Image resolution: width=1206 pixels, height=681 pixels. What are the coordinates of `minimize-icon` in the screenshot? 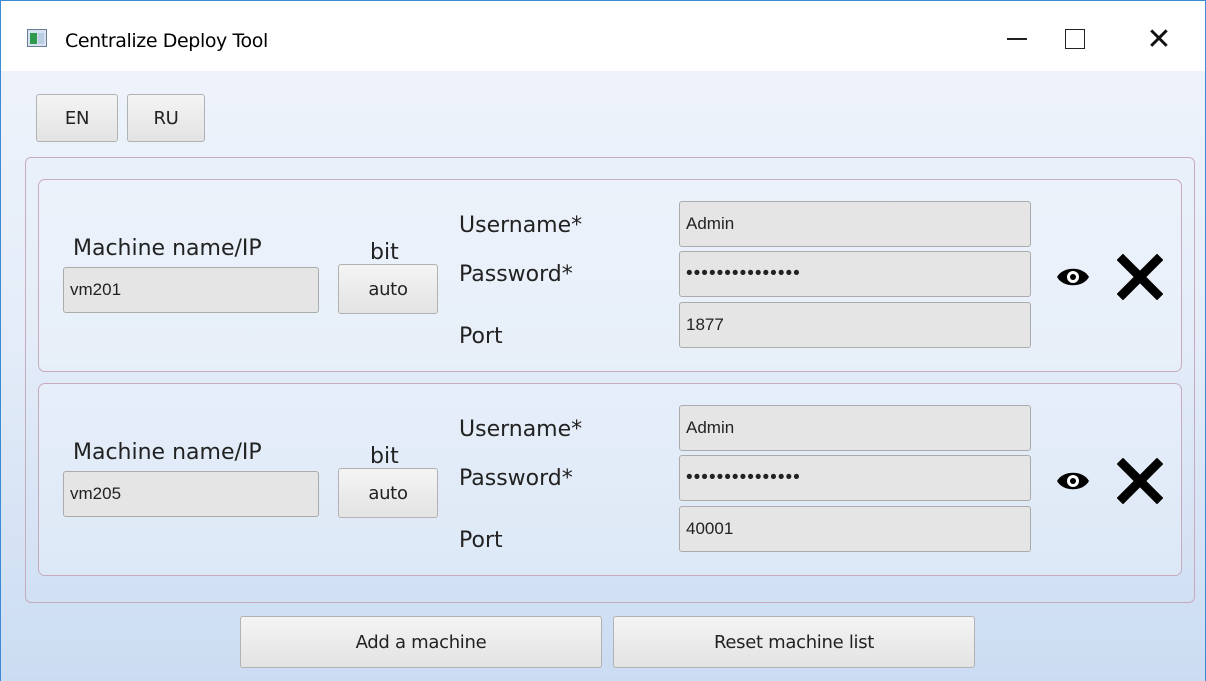 It's located at (1017, 39).